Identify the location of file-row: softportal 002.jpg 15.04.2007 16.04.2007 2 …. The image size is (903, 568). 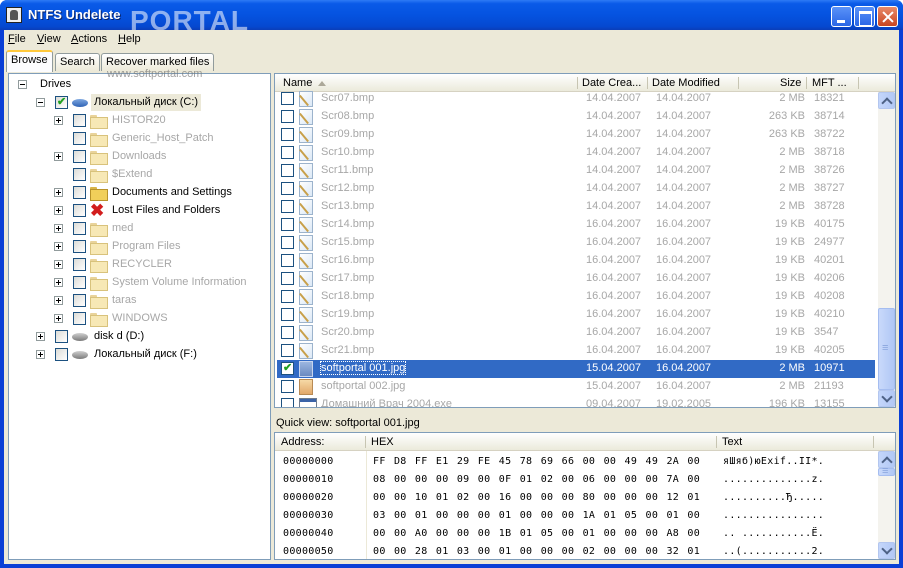
(576, 387).